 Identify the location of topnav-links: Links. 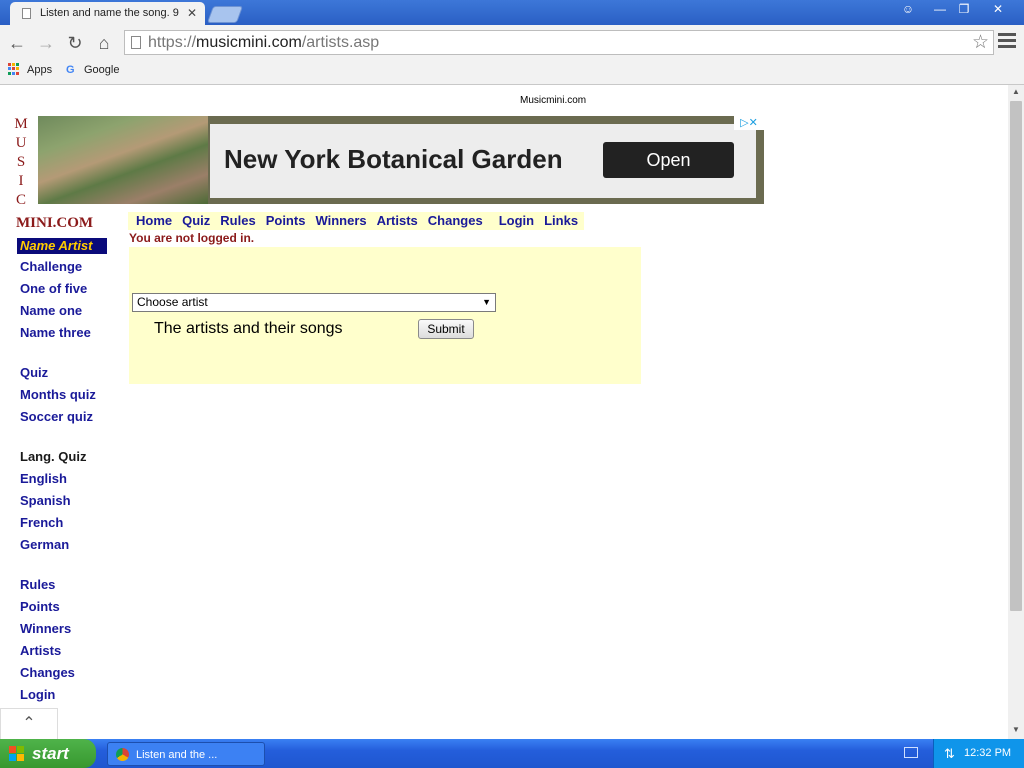
(561, 221).